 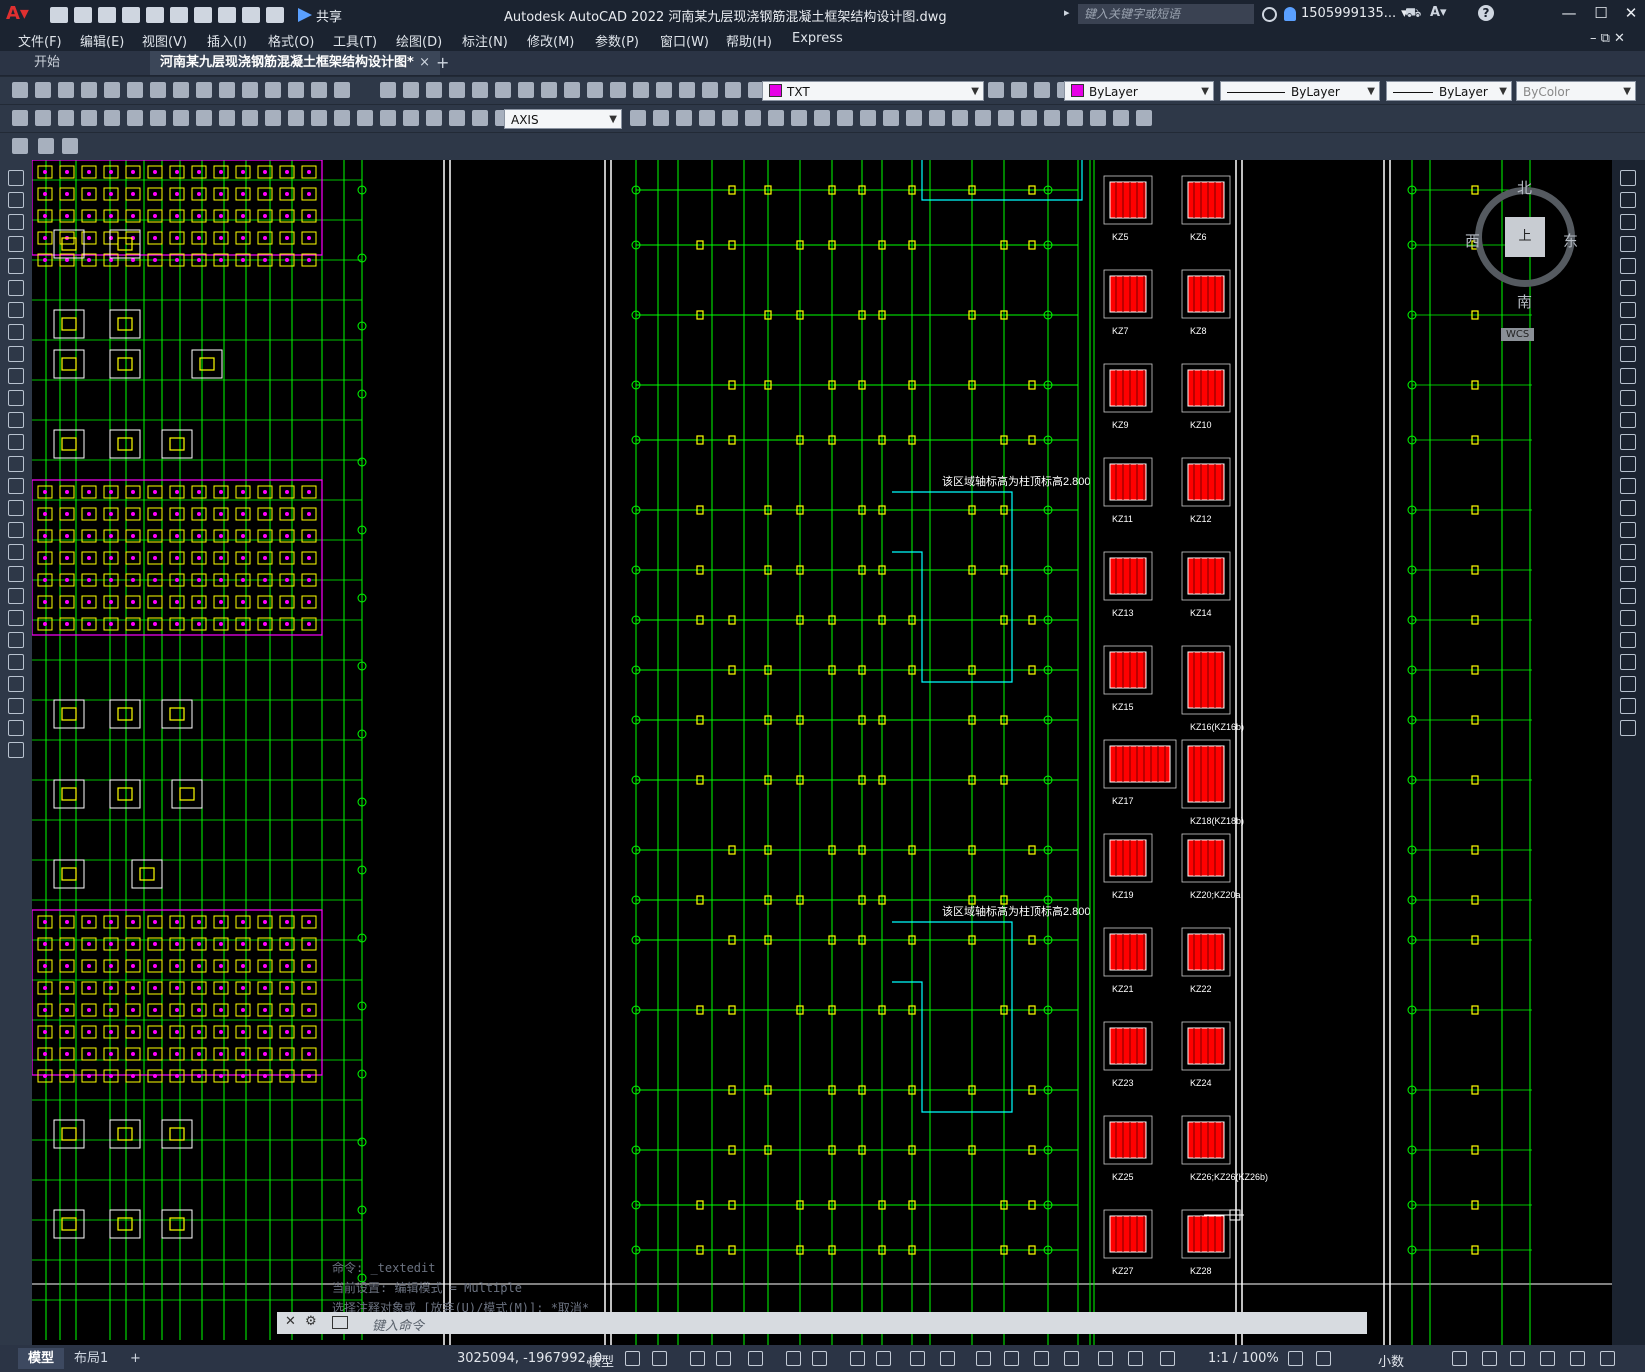 I want to click on menu-help: 帮助(H), so click(x=749, y=40).